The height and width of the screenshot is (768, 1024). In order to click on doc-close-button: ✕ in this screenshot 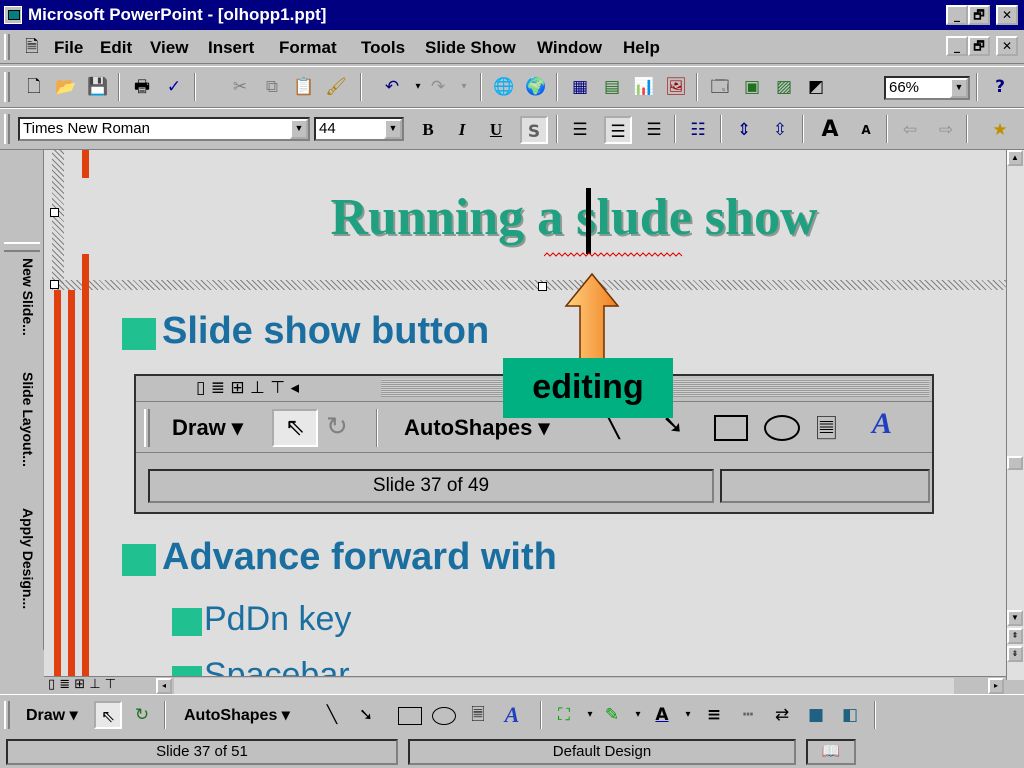, I will do `click(1007, 46)`.